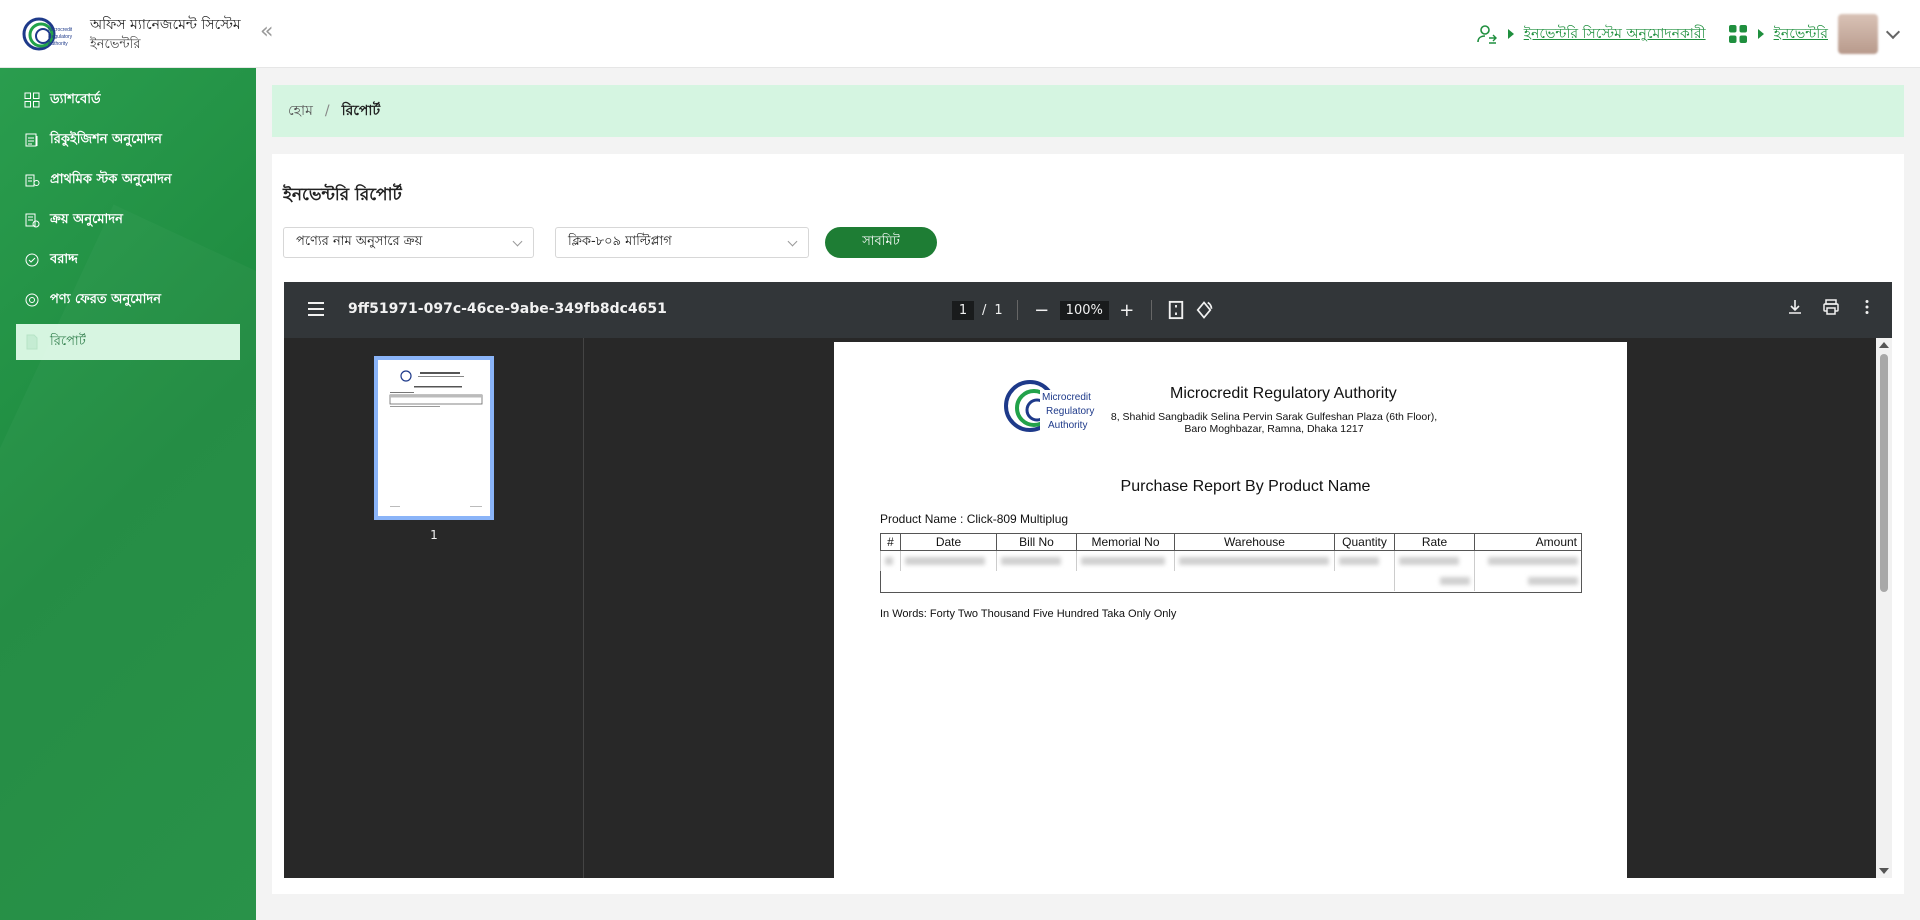 The width and height of the screenshot is (1920, 920). What do you see at coordinates (1884, 473) in the screenshot?
I see `scroll-thumb` at bounding box center [1884, 473].